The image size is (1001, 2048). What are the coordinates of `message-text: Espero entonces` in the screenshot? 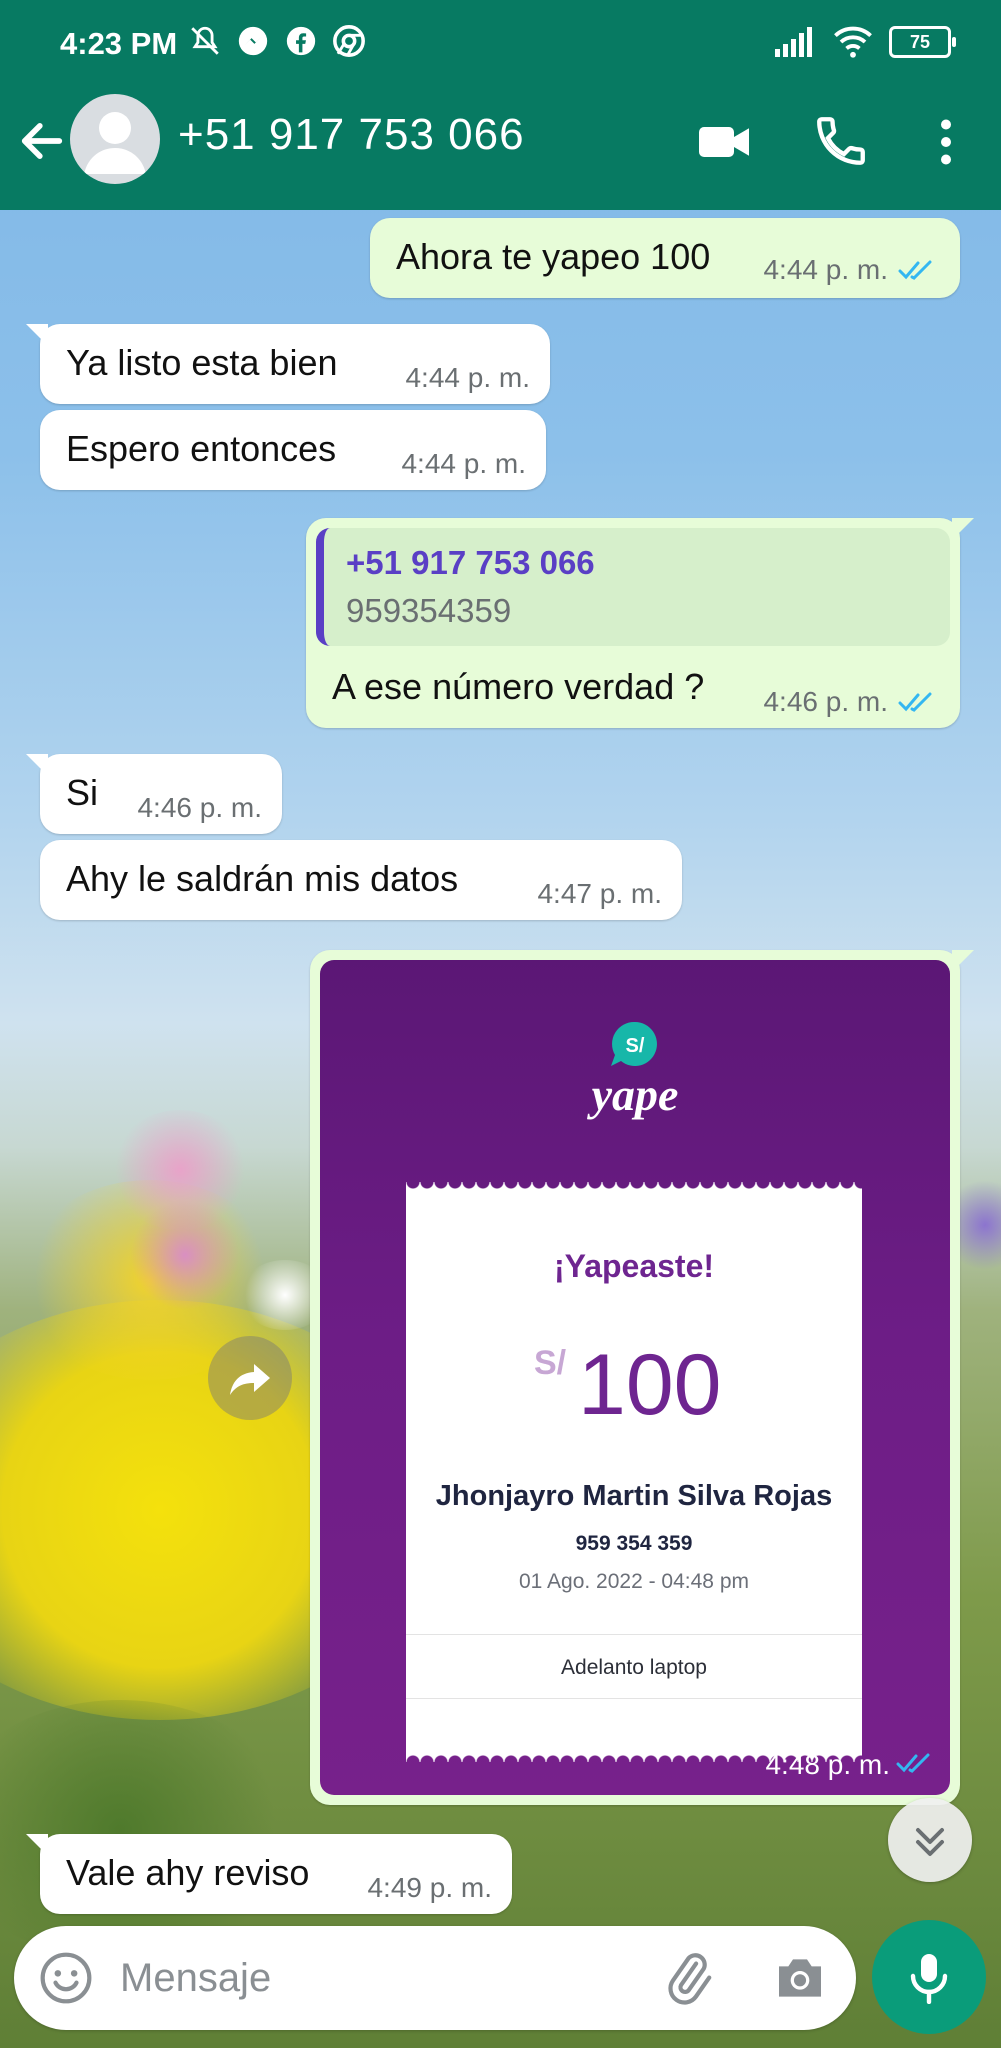 It's located at (201, 448).